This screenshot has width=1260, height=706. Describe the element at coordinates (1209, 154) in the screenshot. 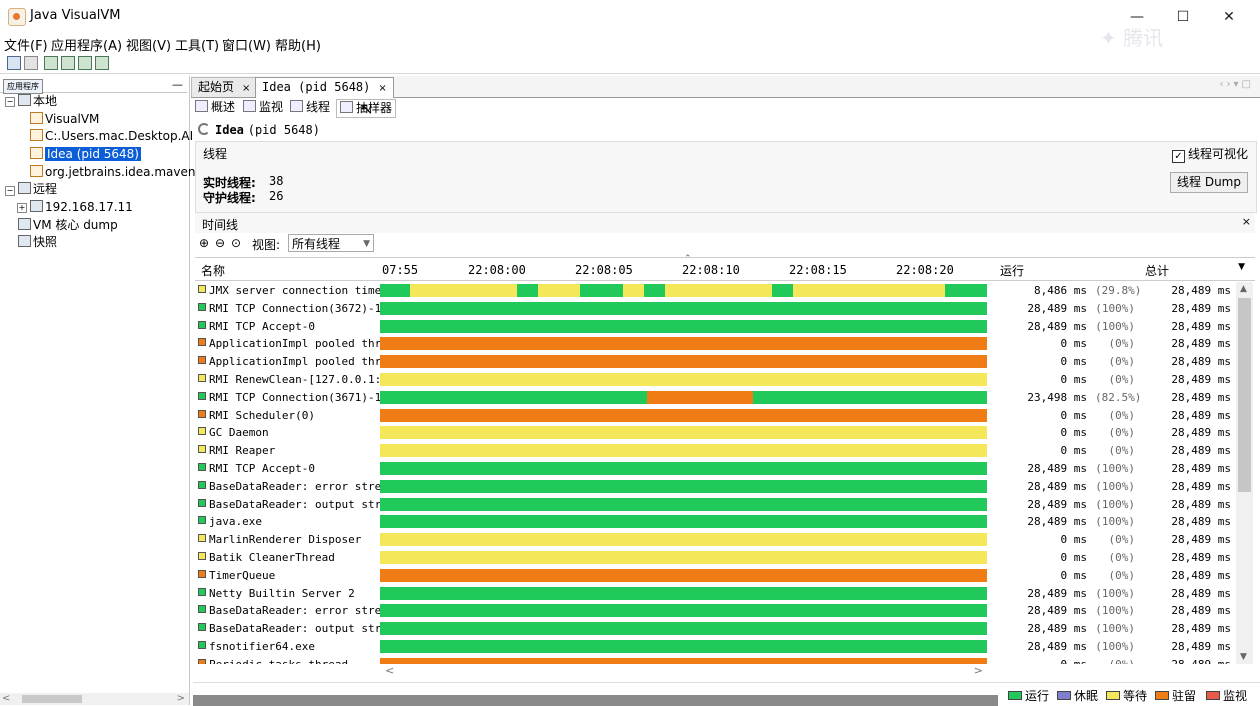

I see `thread-visualization-checkbox: ✓ 线程可视化` at that location.